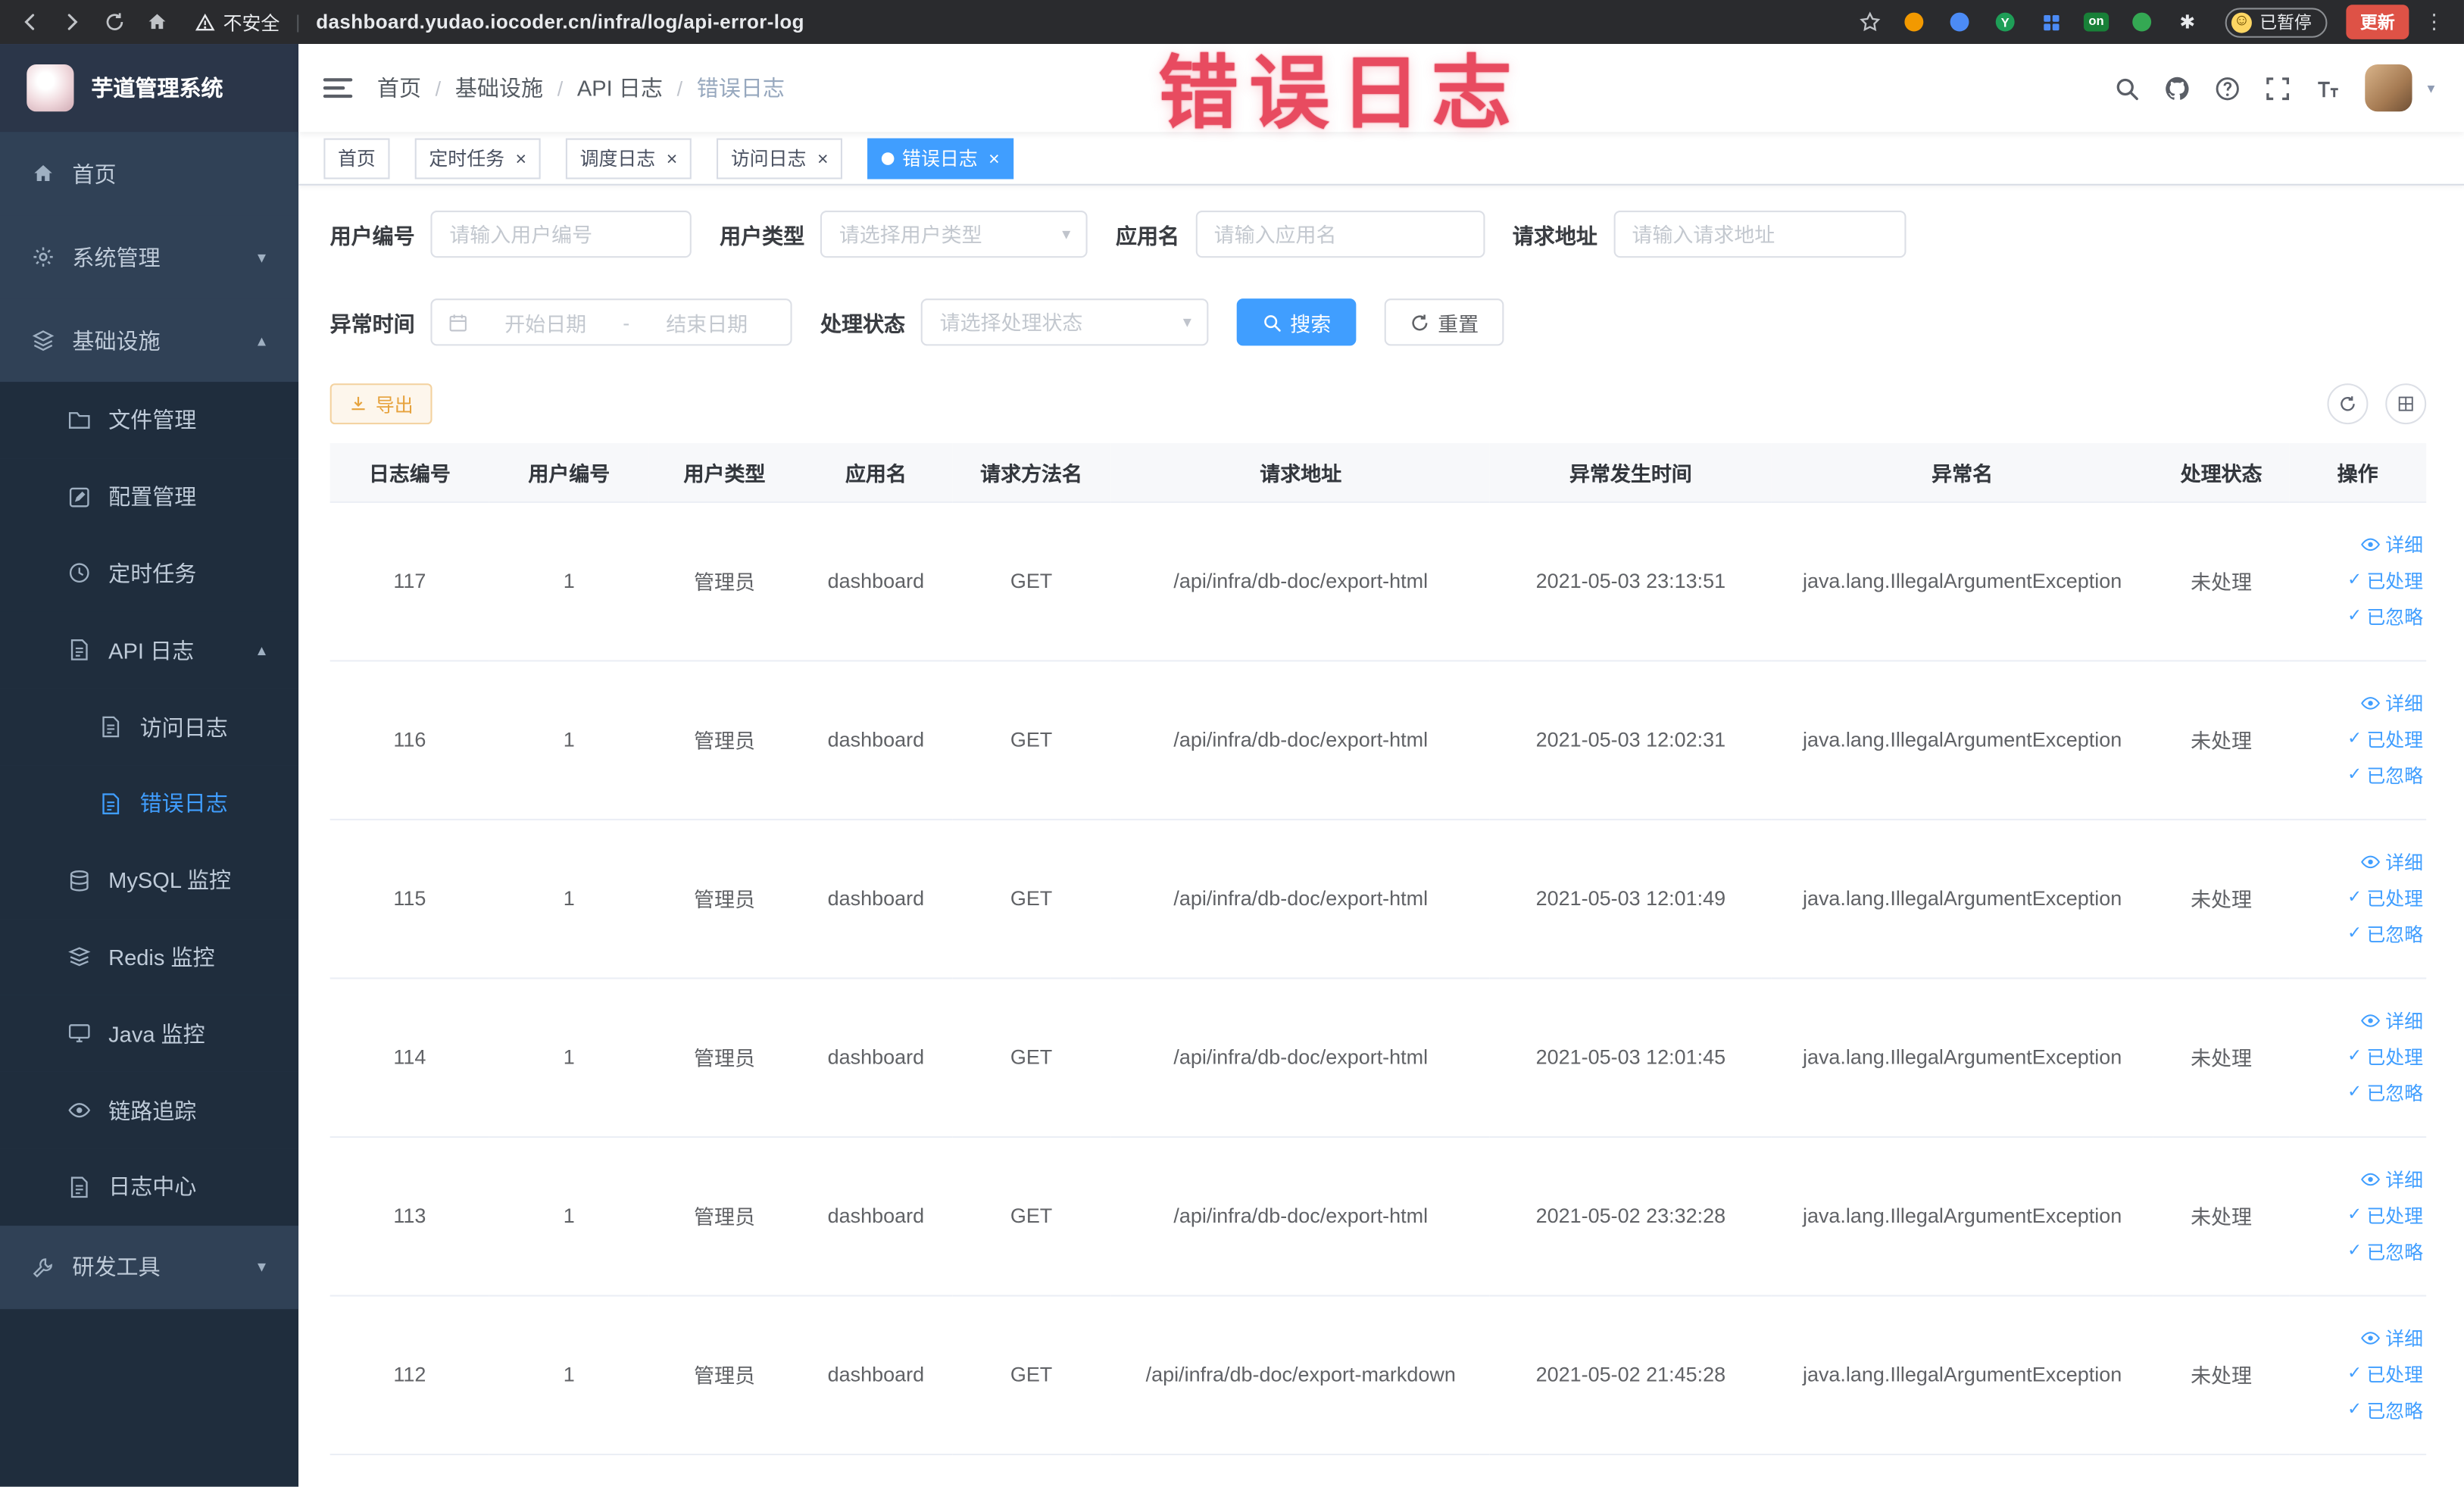 The image size is (2464, 1487). What do you see at coordinates (2406, 404) in the screenshot?
I see `column-settings-button` at bounding box center [2406, 404].